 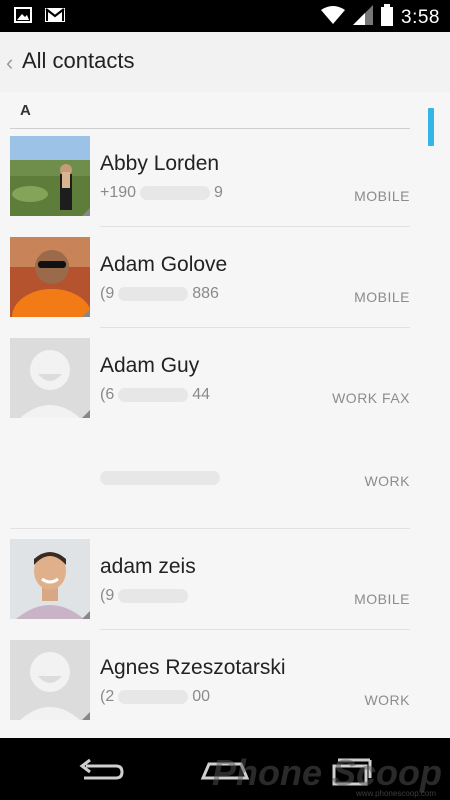 What do you see at coordinates (431, 127) in the screenshot?
I see `scrollbar-thumb` at bounding box center [431, 127].